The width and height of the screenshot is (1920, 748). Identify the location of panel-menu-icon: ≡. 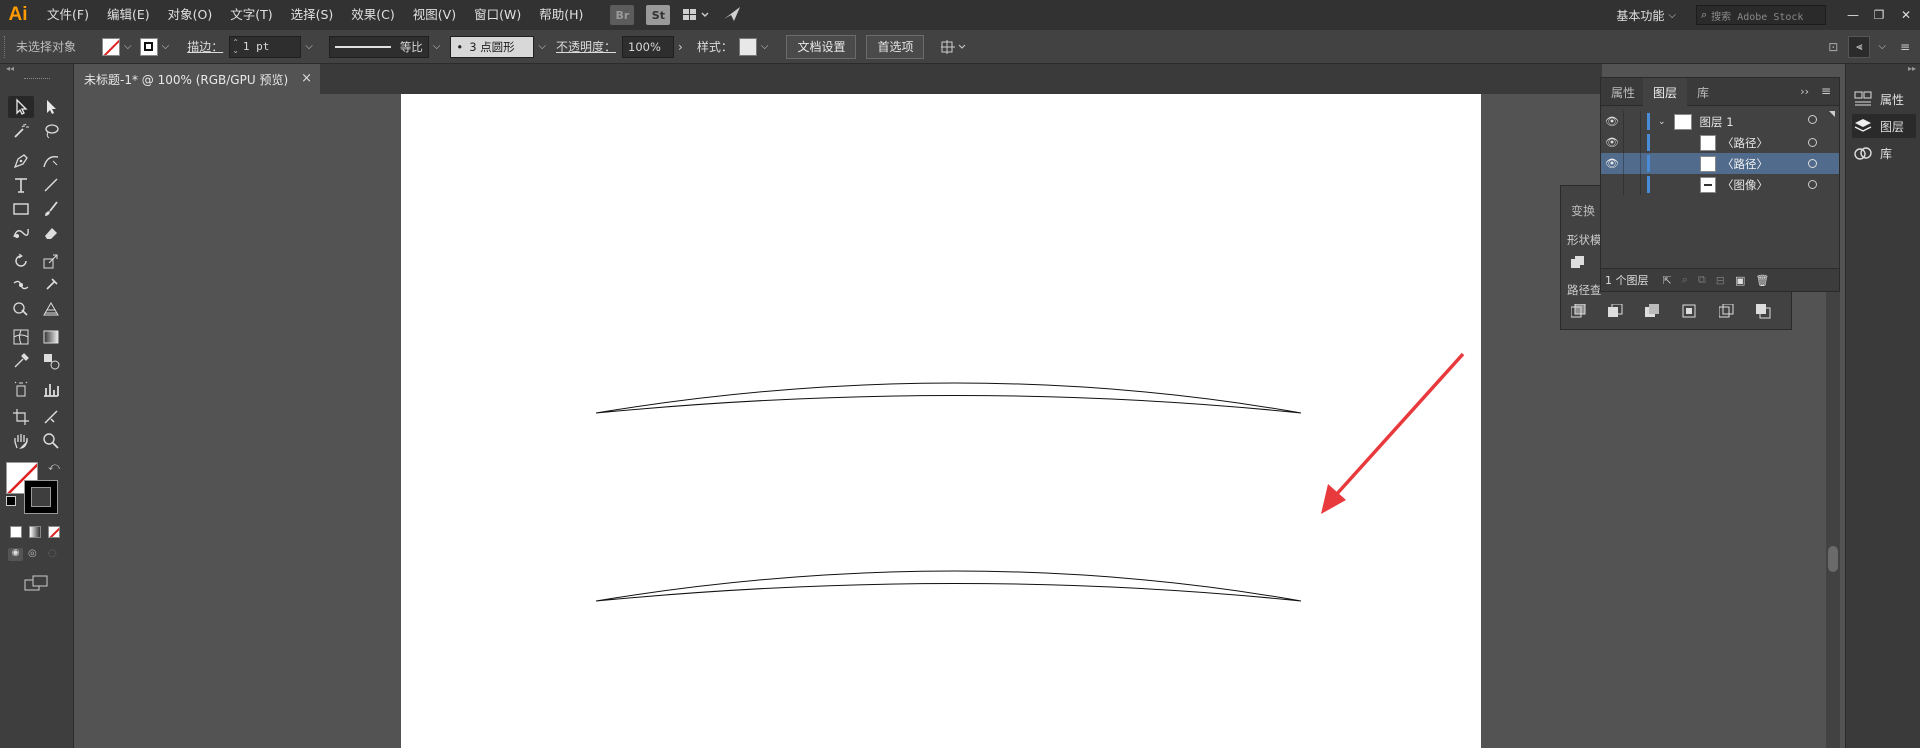
(1826, 91).